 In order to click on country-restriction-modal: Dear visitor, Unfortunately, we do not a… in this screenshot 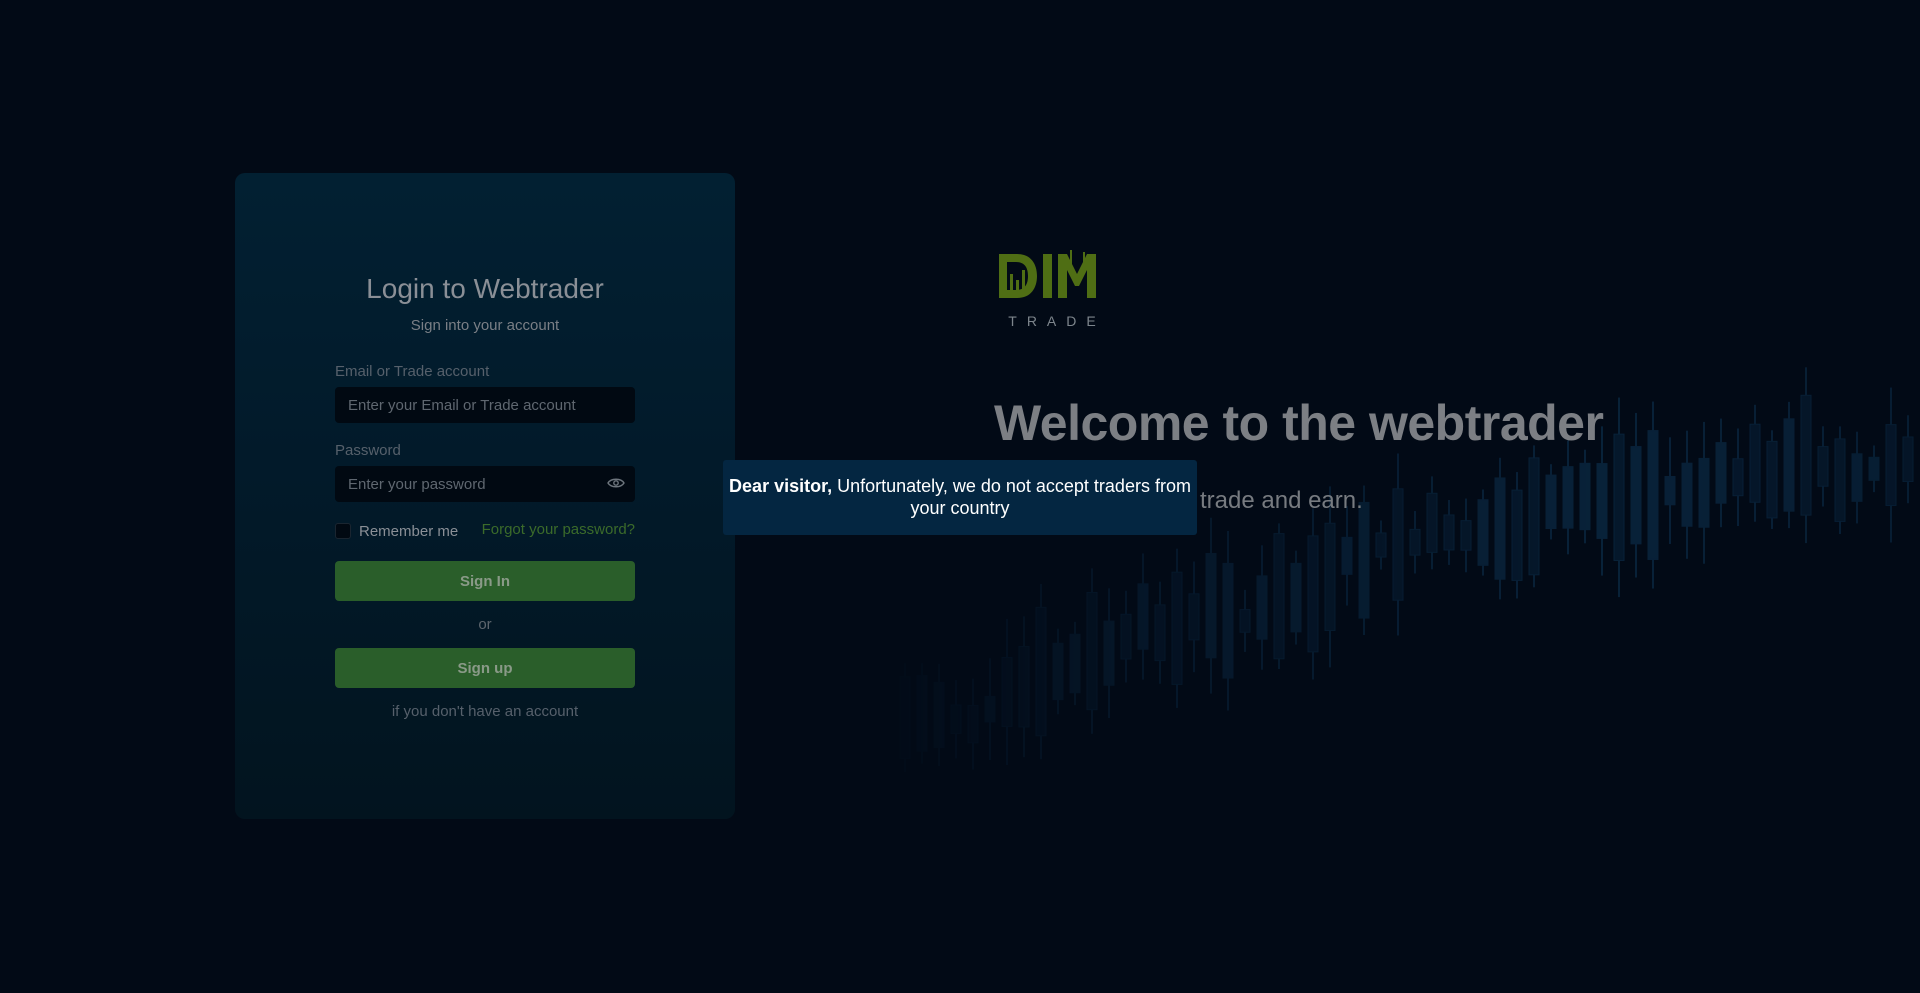, I will do `click(960, 497)`.